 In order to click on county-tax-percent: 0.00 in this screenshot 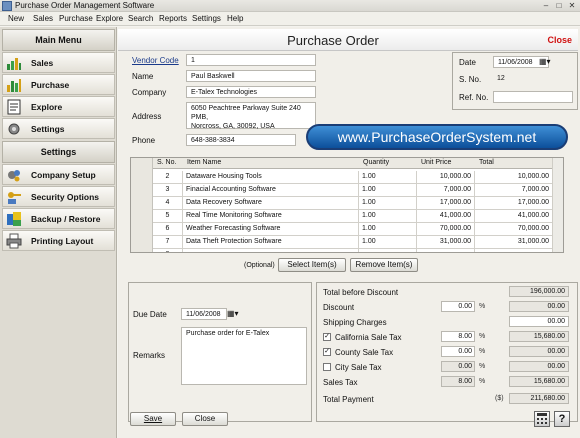, I will do `click(458, 351)`.